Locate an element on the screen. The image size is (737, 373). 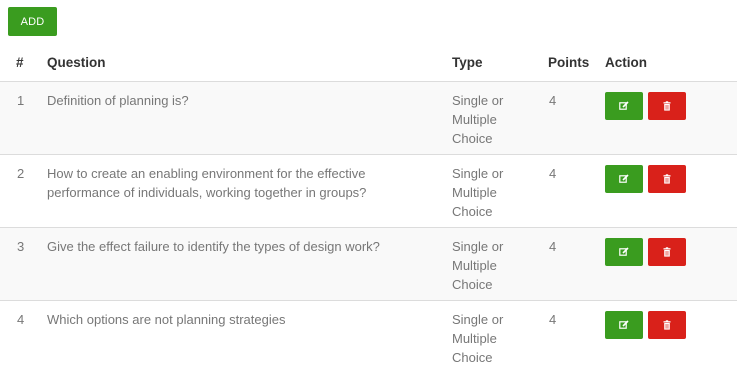
header-question: Question is located at coordinates (76, 62).